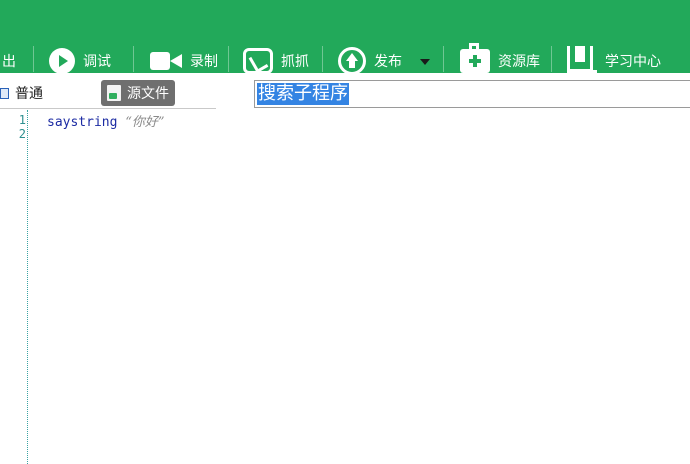 This screenshot has height=464, width=690. I want to click on code-keyword: saystring, so click(82, 122).